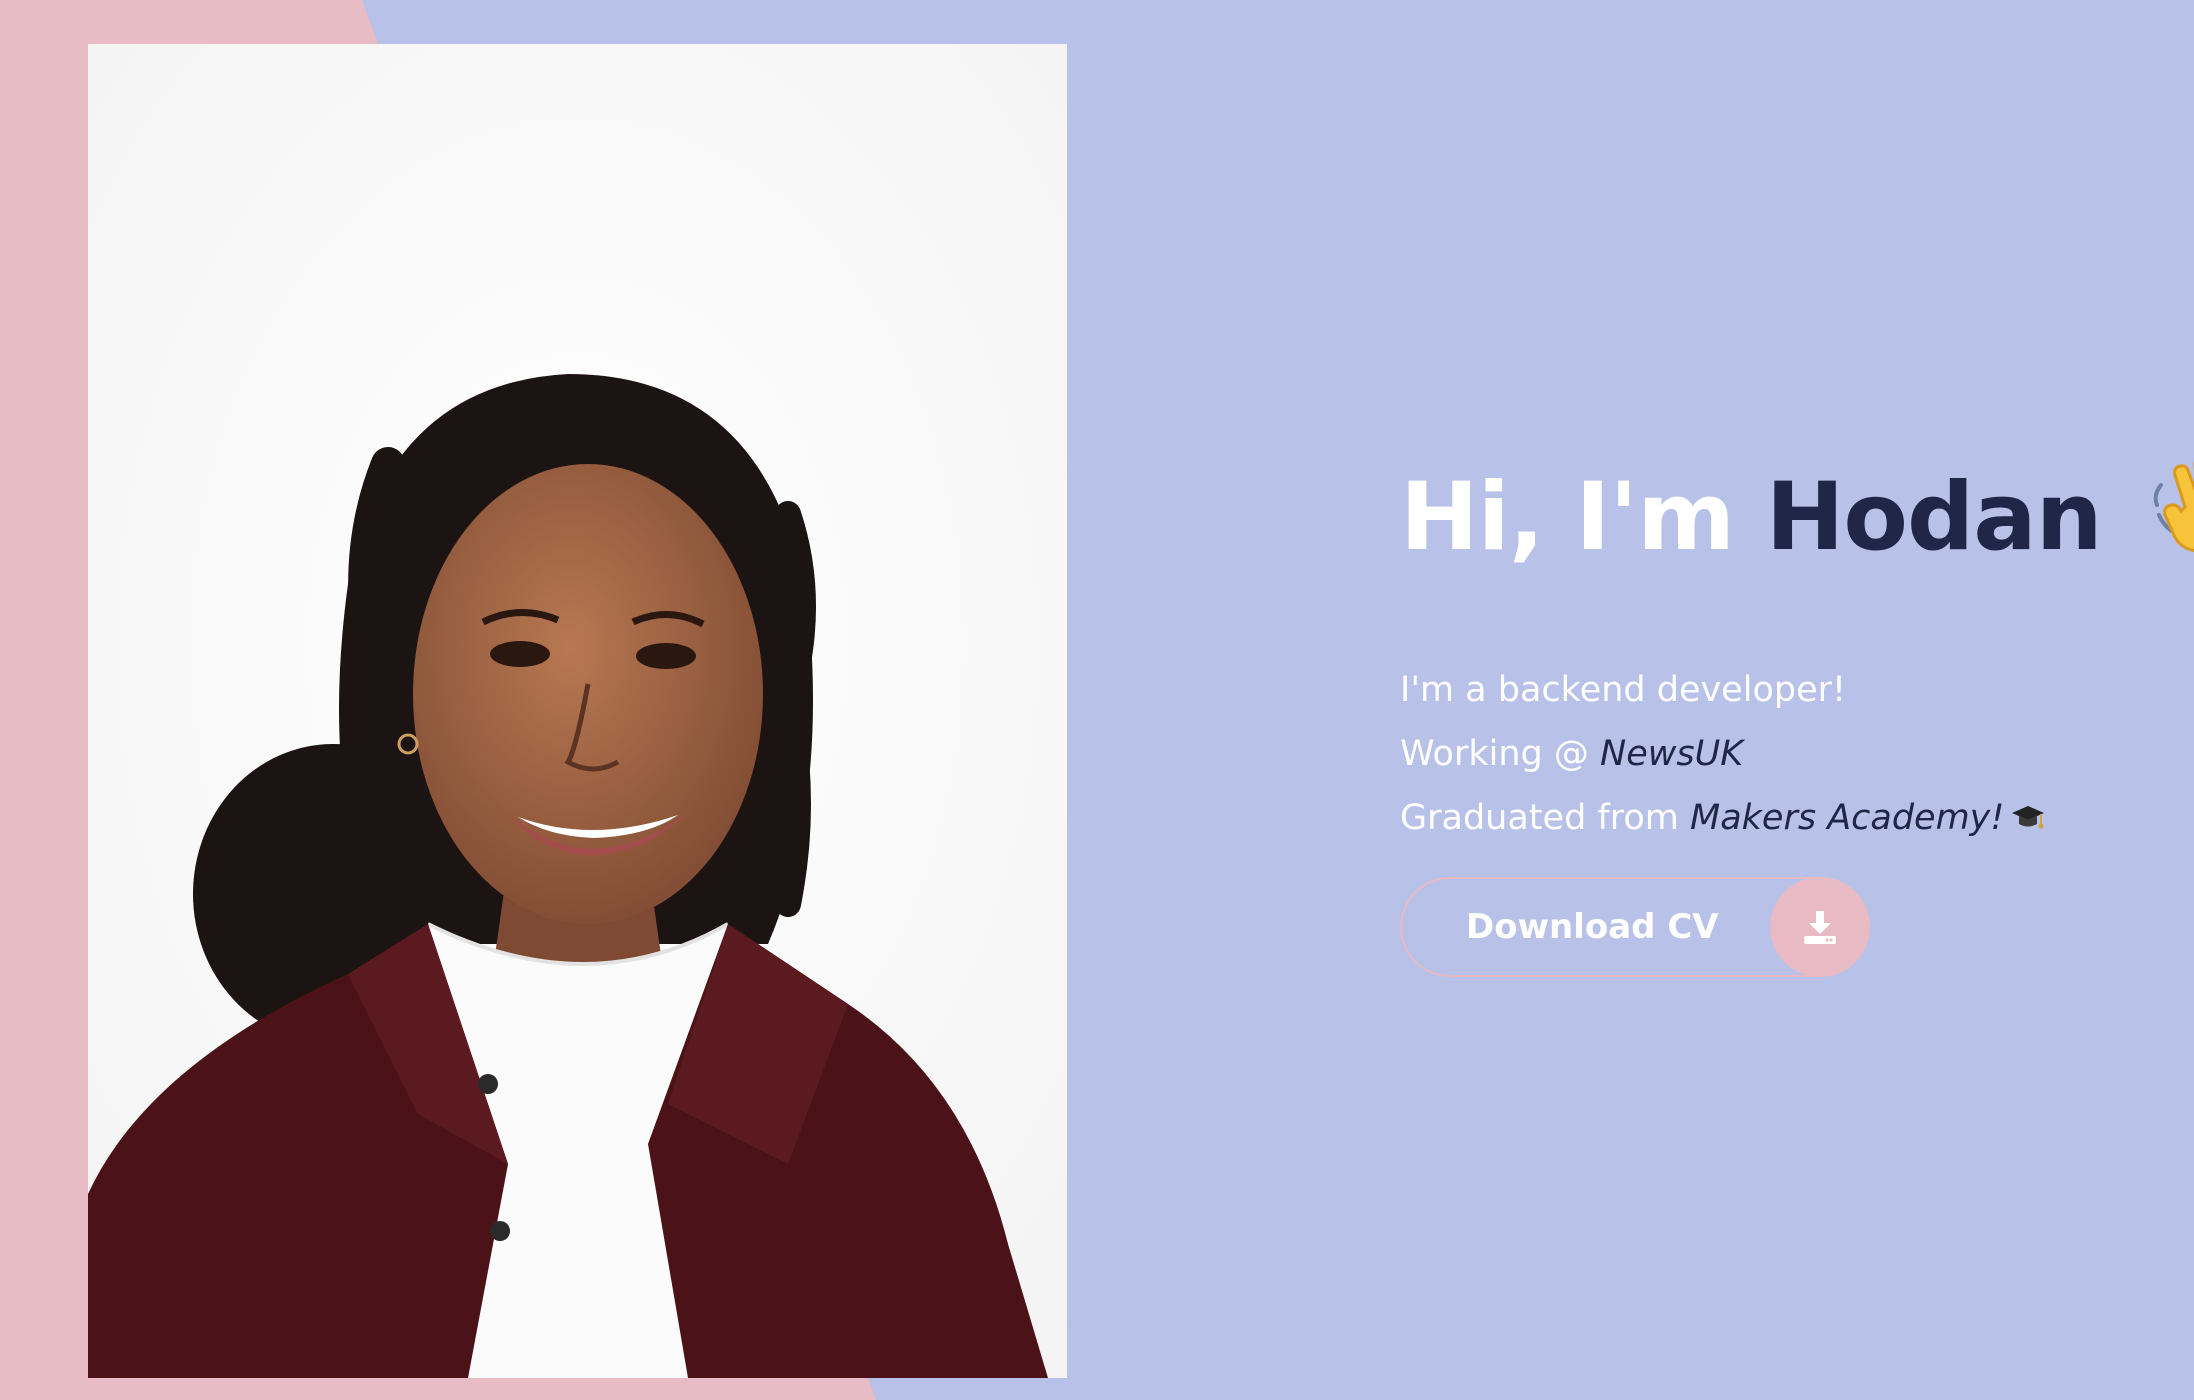  Describe the element at coordinates (1567, 517) in the screenshot. I see `greeting-text: Hi, I'm` at that location.